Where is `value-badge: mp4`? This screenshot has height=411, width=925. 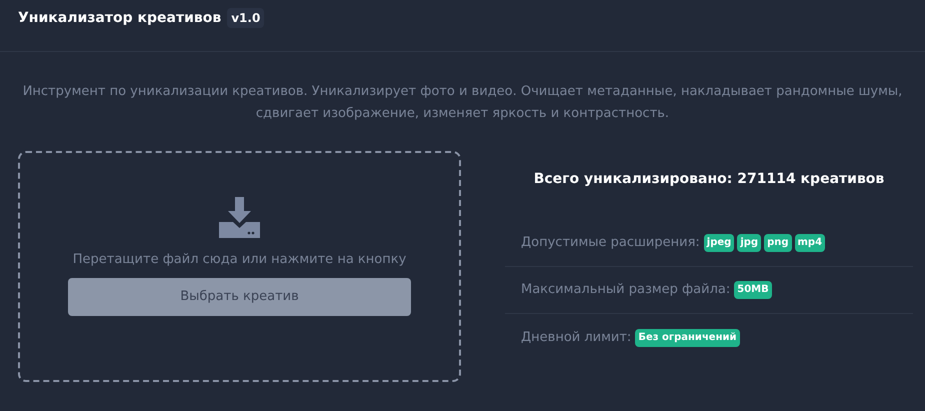
value-badge: mp4 is located at coordinates (810, 243).